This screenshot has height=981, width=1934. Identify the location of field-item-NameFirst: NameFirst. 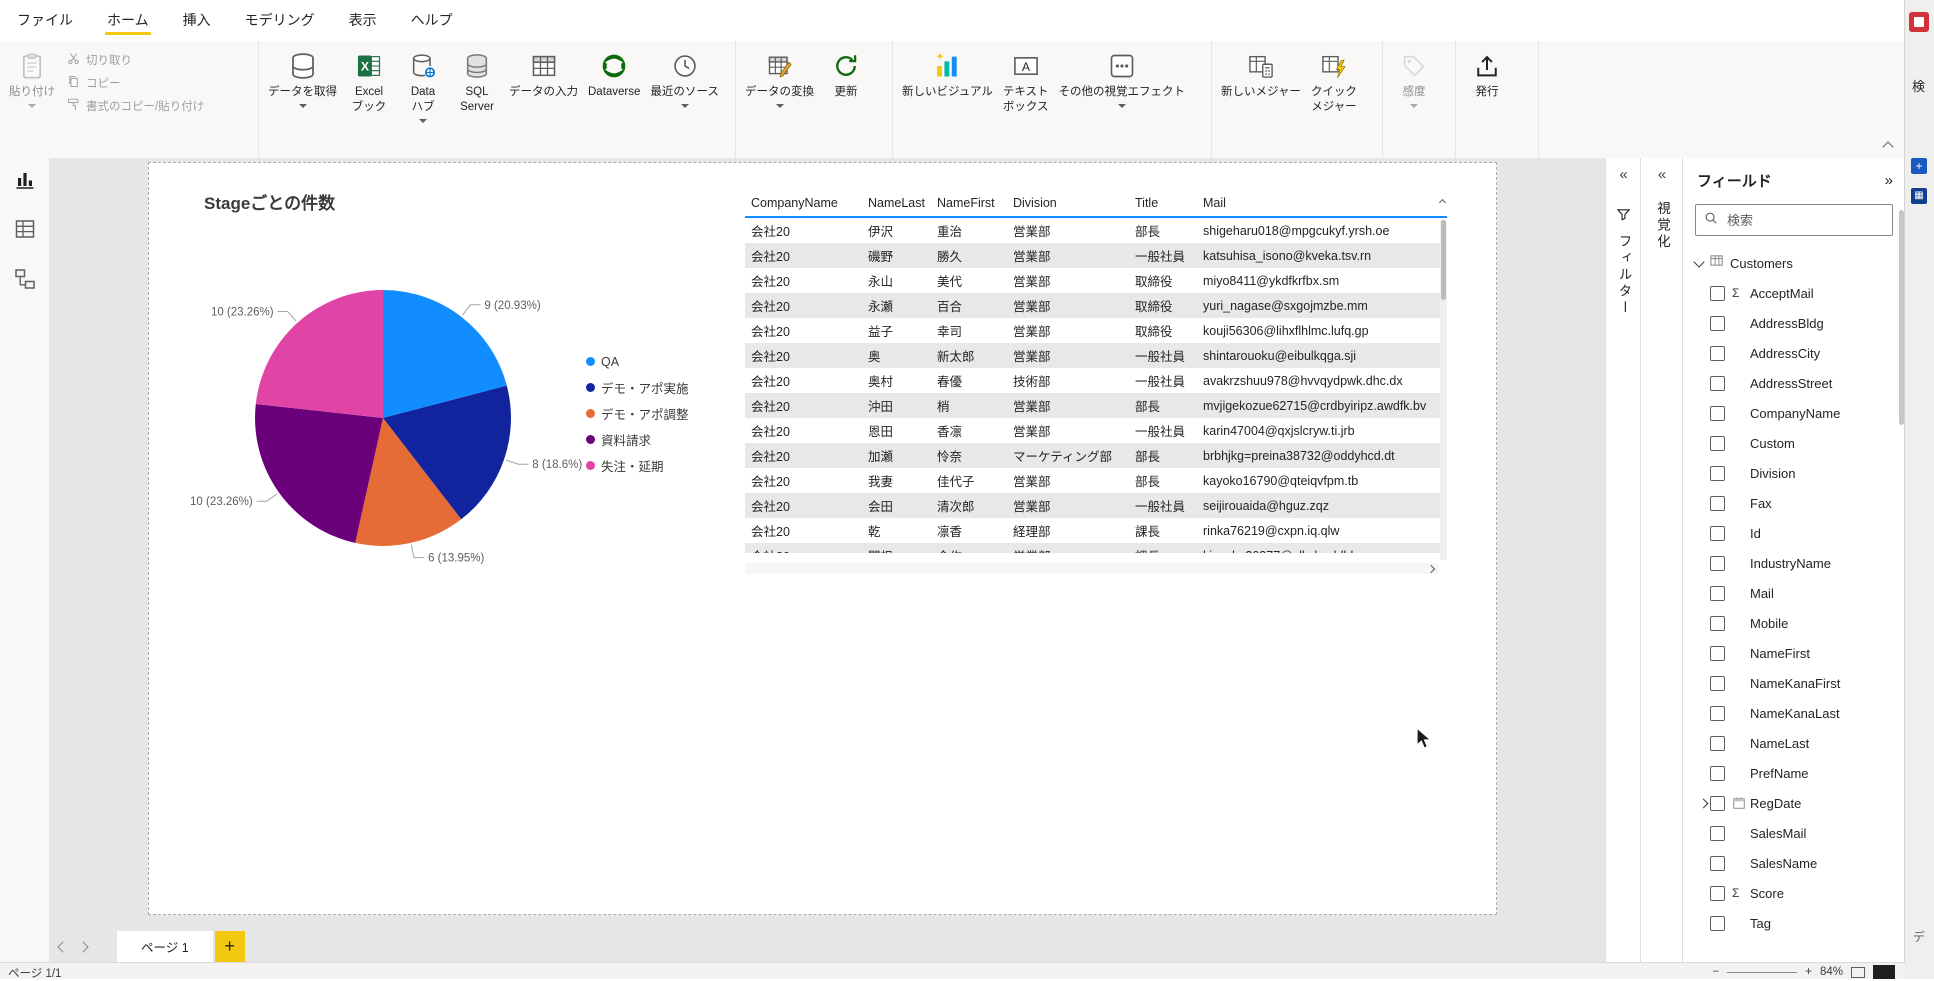
(1794, 653).